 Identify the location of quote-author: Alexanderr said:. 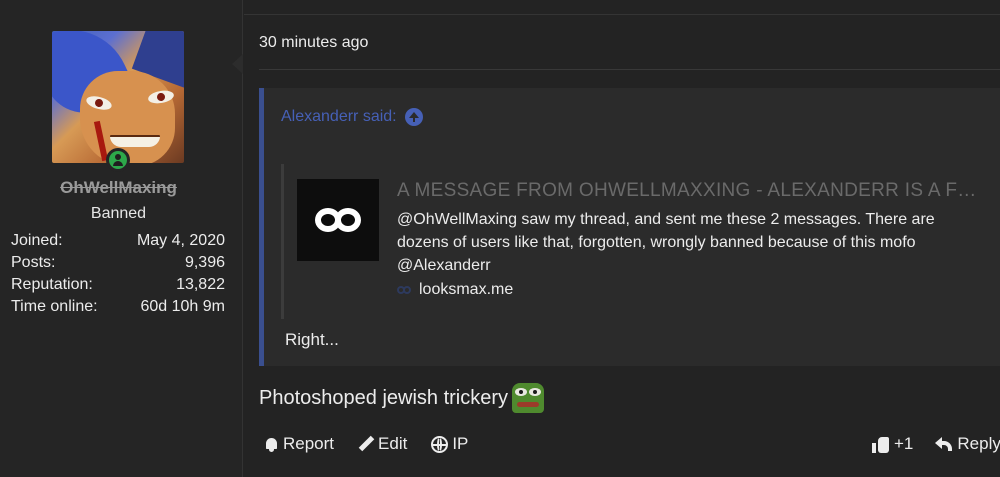
(339, 117).